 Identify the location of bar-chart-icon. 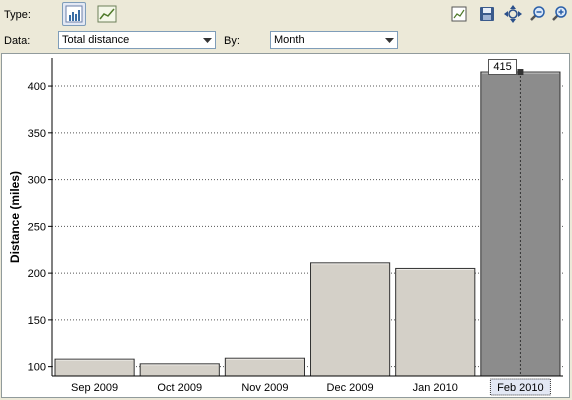
(74, 14).